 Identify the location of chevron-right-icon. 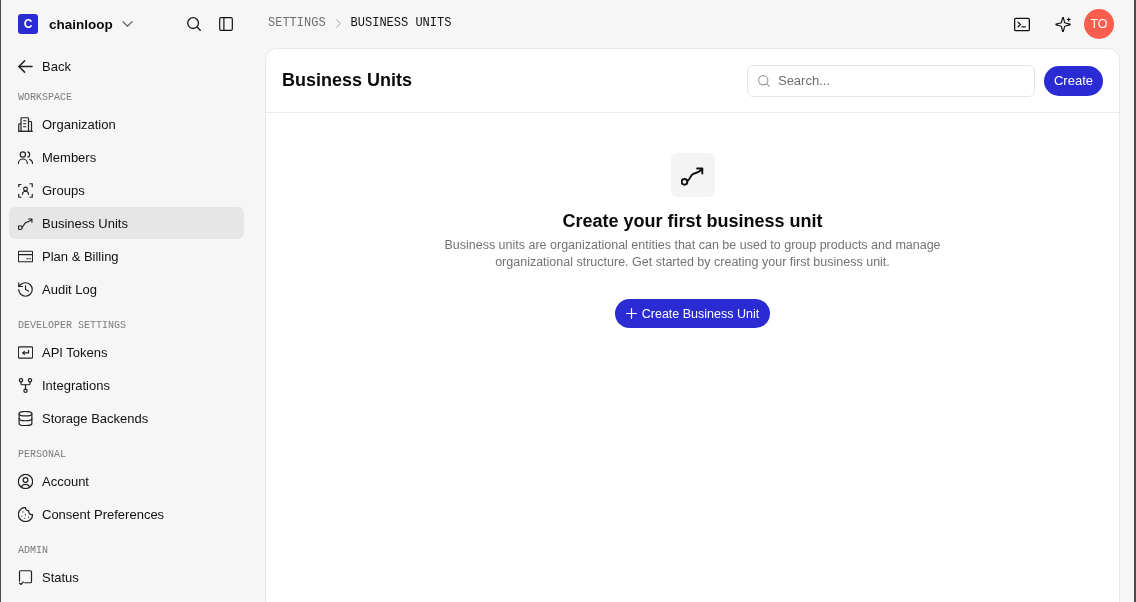
(338, 23).